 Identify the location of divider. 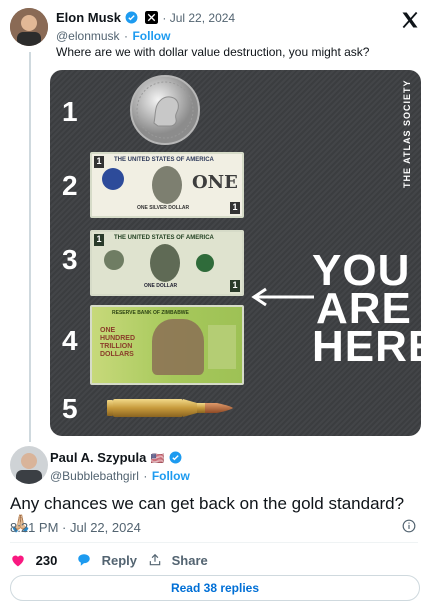
(214, 542).